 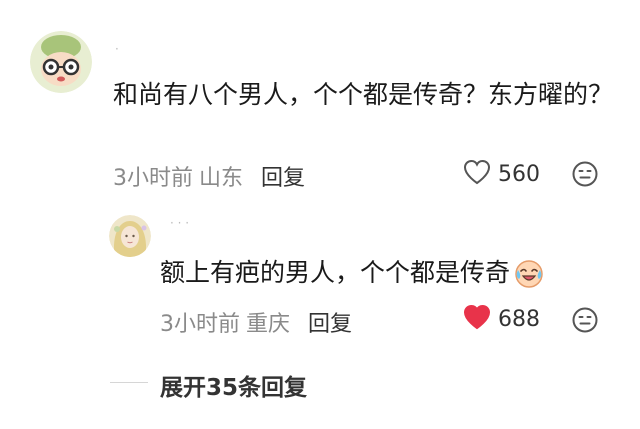 I want to click on like-button: 560, so click(x=501, y=174).